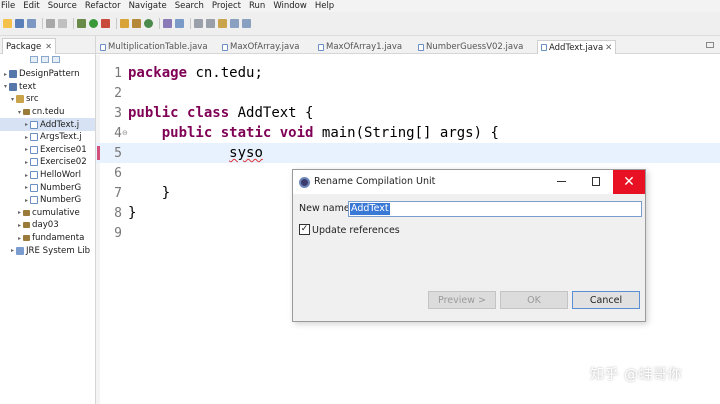 This screenshot has height=404, width=720. I want to click on code-line: 1 package cn.tedu;, so click(408, 73).